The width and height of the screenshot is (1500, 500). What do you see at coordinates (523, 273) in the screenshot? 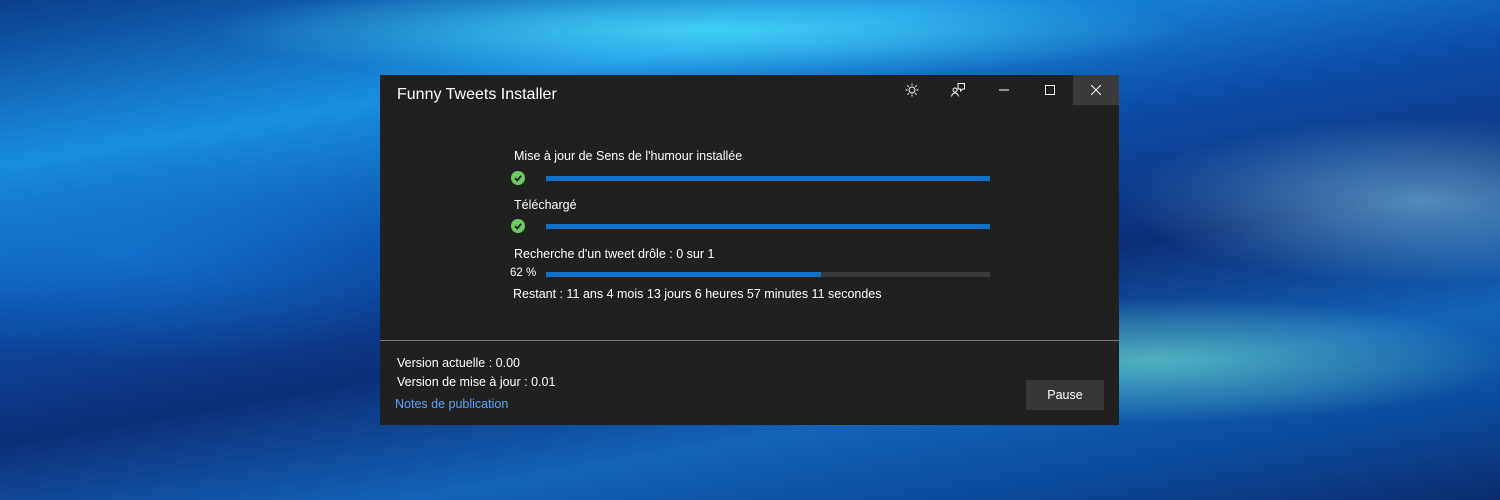
I see `progress-percent: 62 %` at bounding box center [523, 273].